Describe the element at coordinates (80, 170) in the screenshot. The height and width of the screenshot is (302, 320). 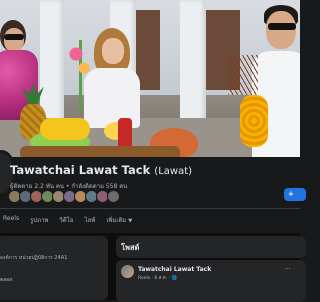
I see `profile-name-main: Tawatchai Lawat Tack` at that location.